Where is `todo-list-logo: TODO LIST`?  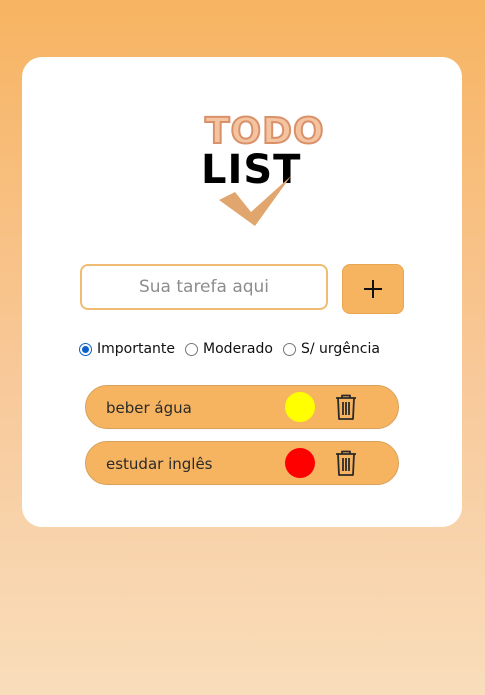
todo-list-logo: TODO LIST is located at coordinates (267, 174).